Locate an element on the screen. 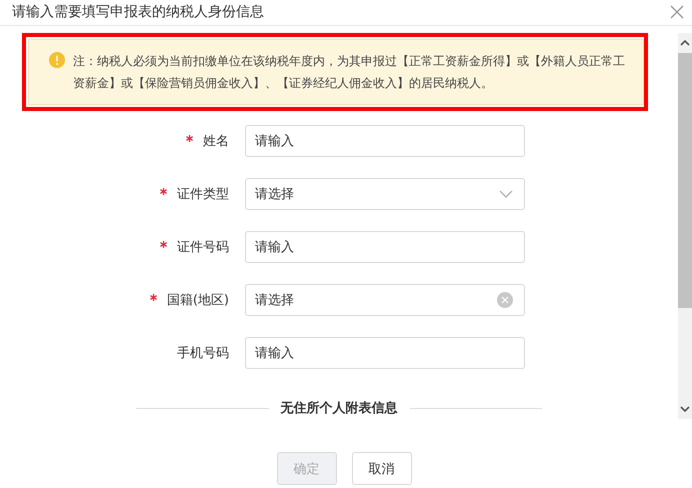  warning-icon is located at coordinates (57, 60).